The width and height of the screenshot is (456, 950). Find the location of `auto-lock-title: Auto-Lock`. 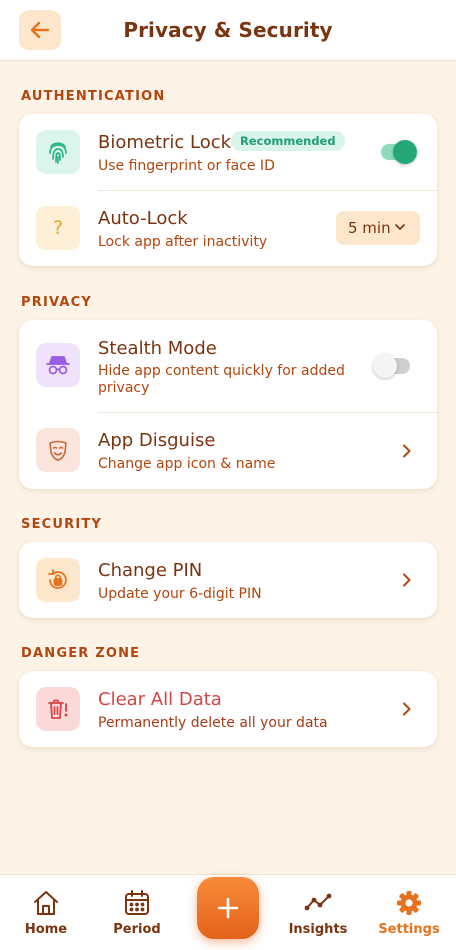

auto-lock-title: Auto-Lock is located at coordinates (143, 218).